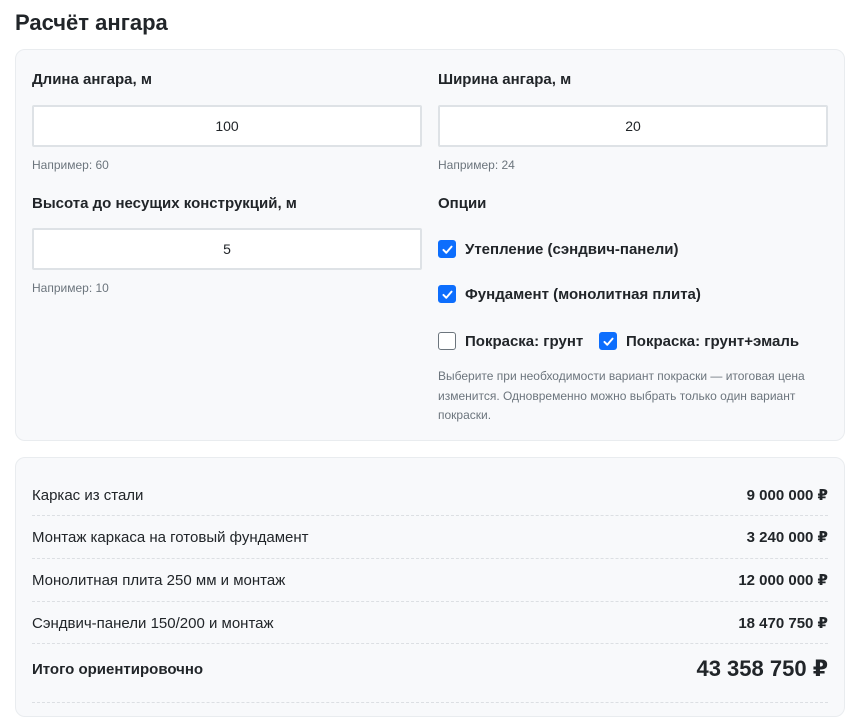 This screenshot has width=855, height=717. I want to click on paint-enamel-option: Покраска: грунт+эмаль, so click(699, 341).